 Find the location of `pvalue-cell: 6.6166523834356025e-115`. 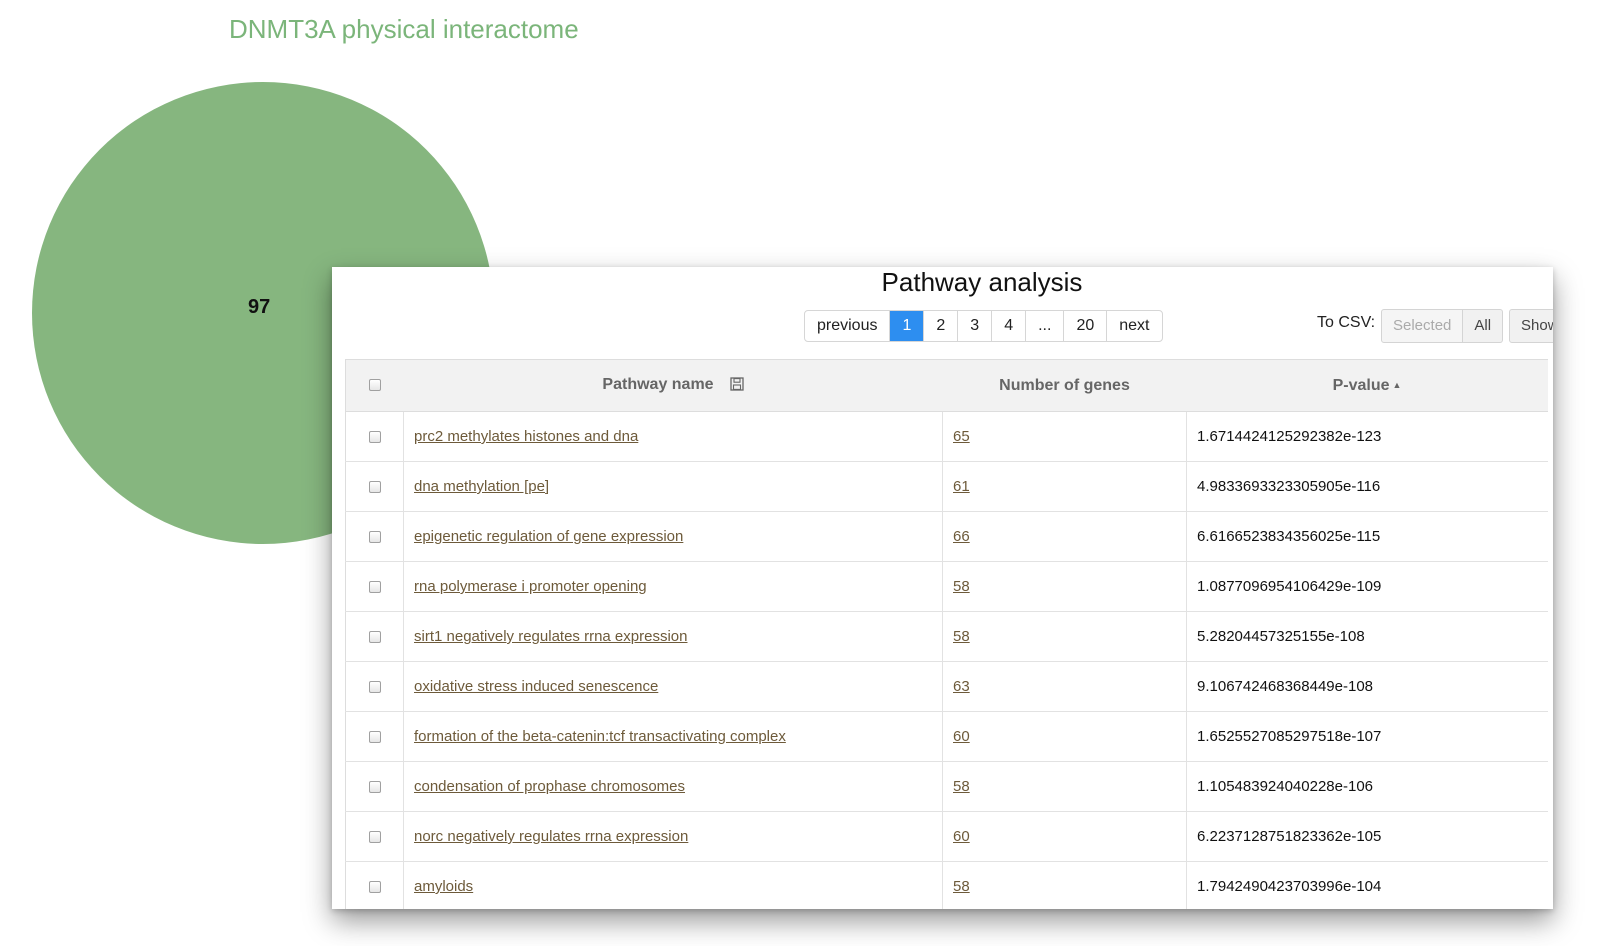

pvalue-cell: 6.6166523834356025e-115 is located at coordinates (1367, 536).